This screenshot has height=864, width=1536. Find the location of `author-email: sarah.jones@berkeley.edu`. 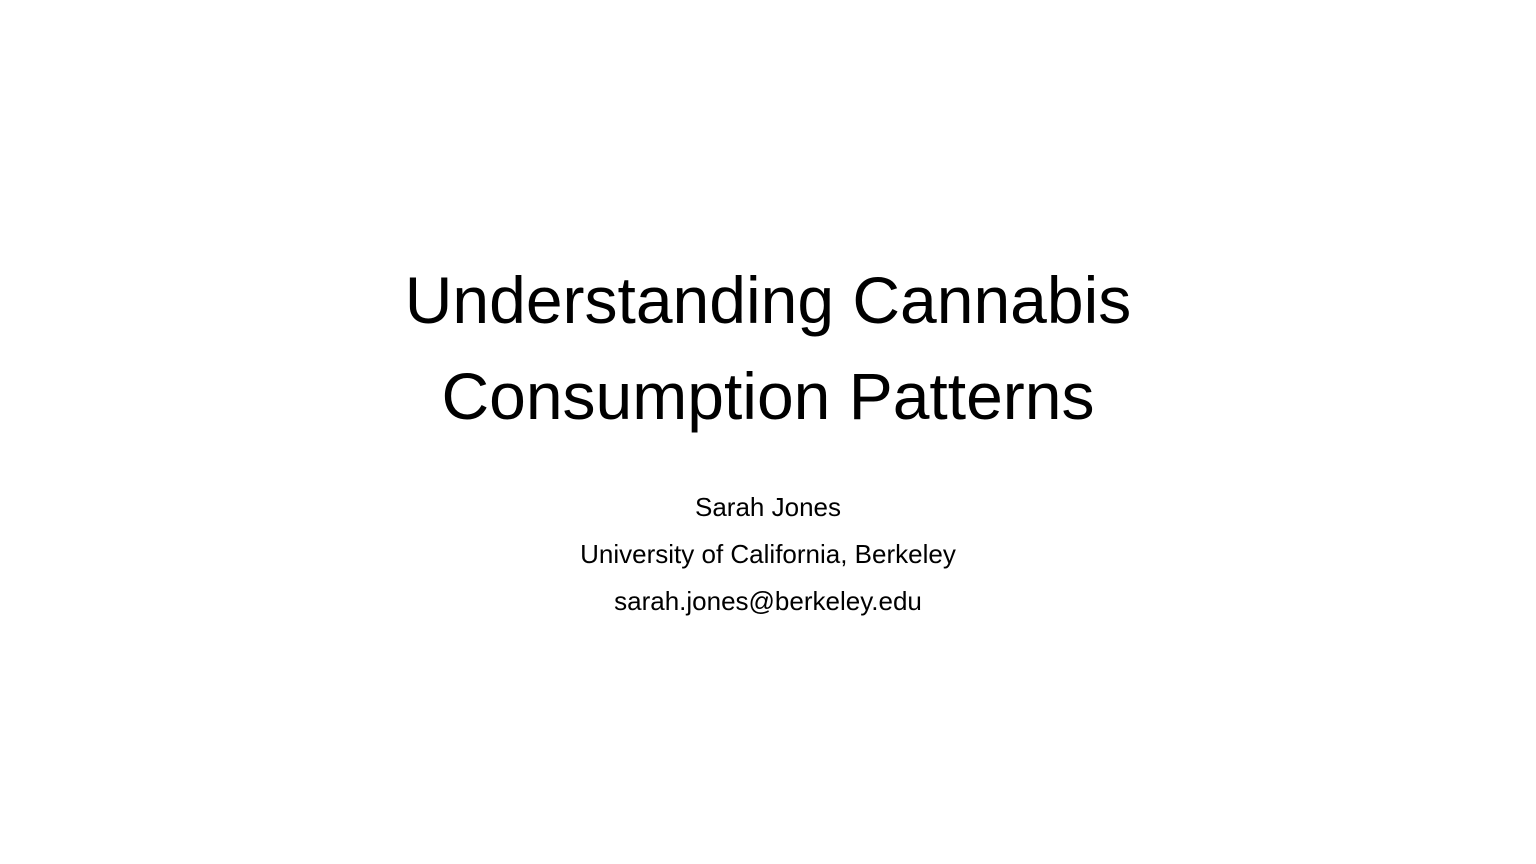

author-email: sarah.jones@berkeley.edu is located at coordinates (768, 601).